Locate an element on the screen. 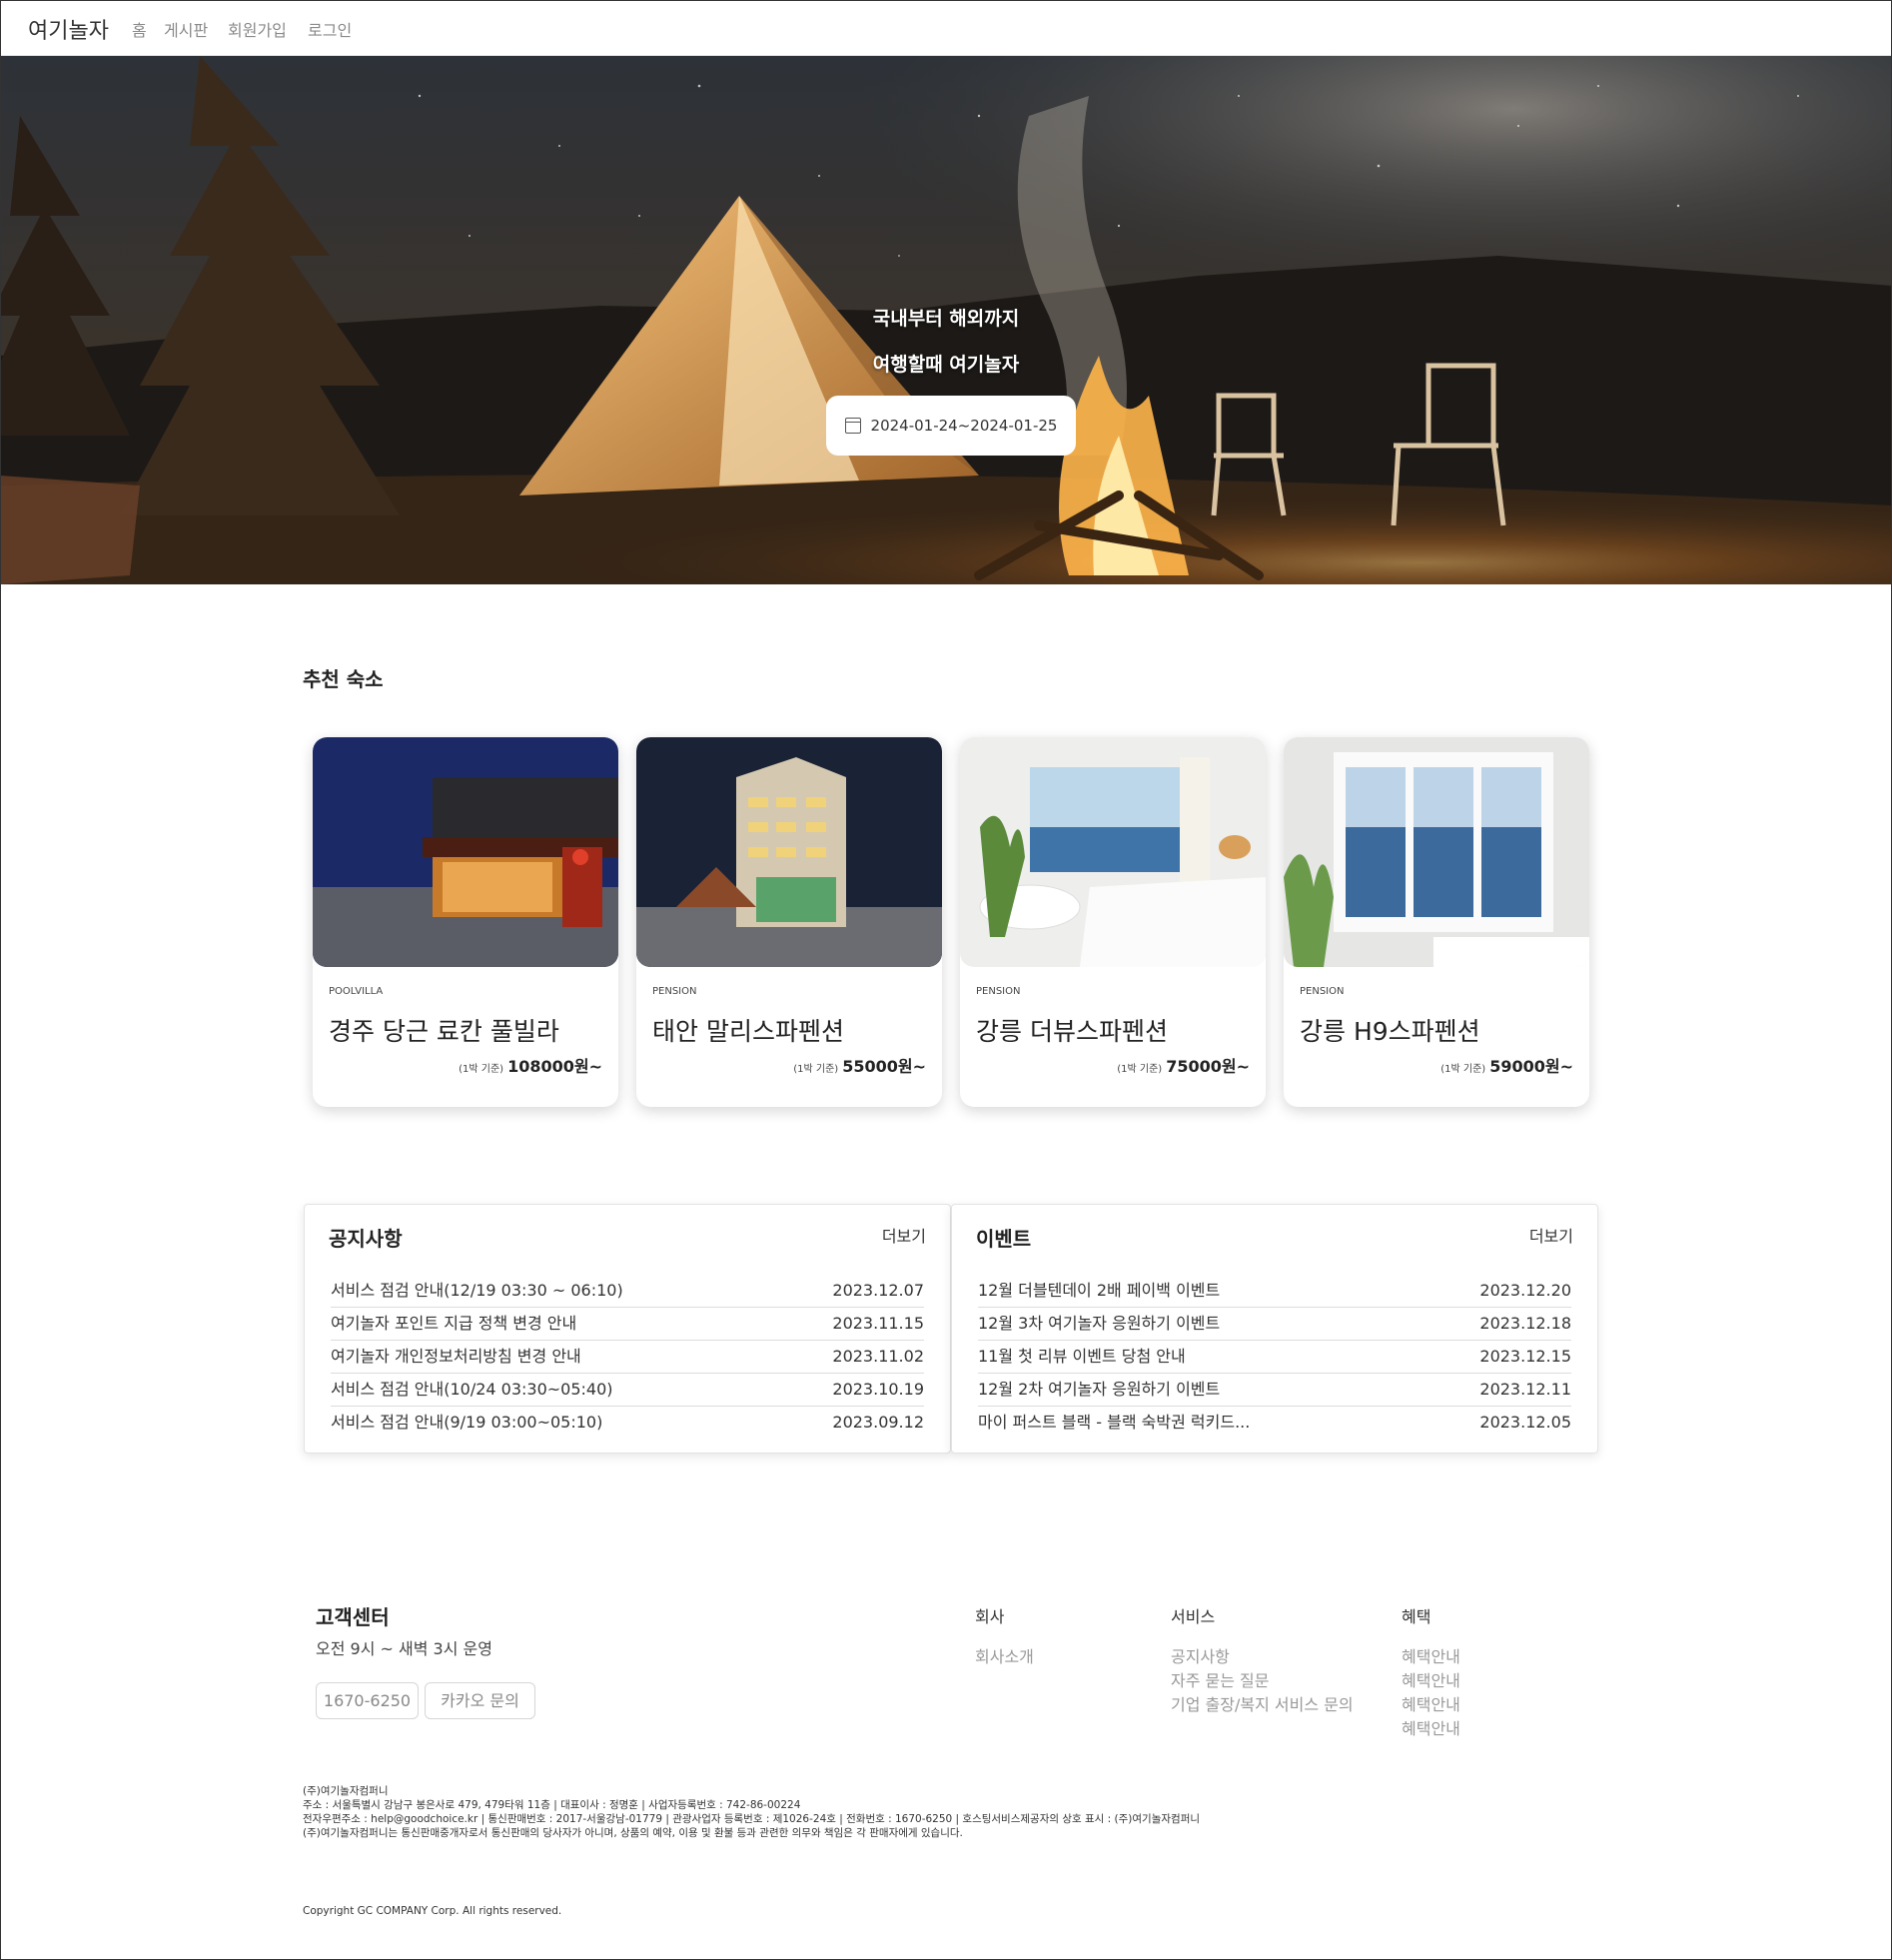 This screenshot has width=1892, height=1960. event-row-title: 12월 더블텐데이 2배 페이백 이벤트 is located at coordinates (1099, 1290).